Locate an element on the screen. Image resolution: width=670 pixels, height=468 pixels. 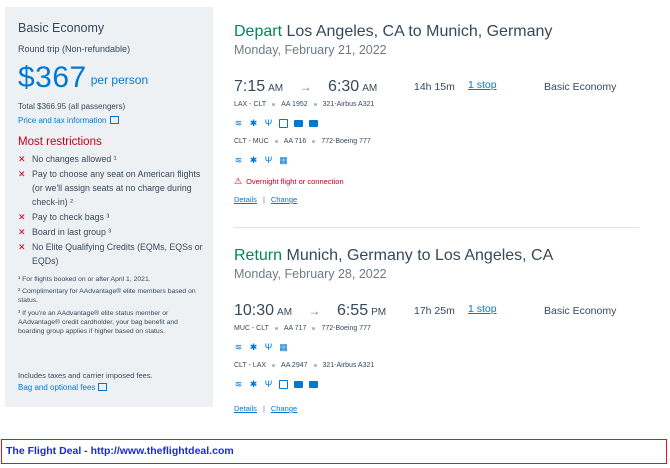
fare-subtitle: Round trip (Non-refundable) is located at coordinates (74, 49).